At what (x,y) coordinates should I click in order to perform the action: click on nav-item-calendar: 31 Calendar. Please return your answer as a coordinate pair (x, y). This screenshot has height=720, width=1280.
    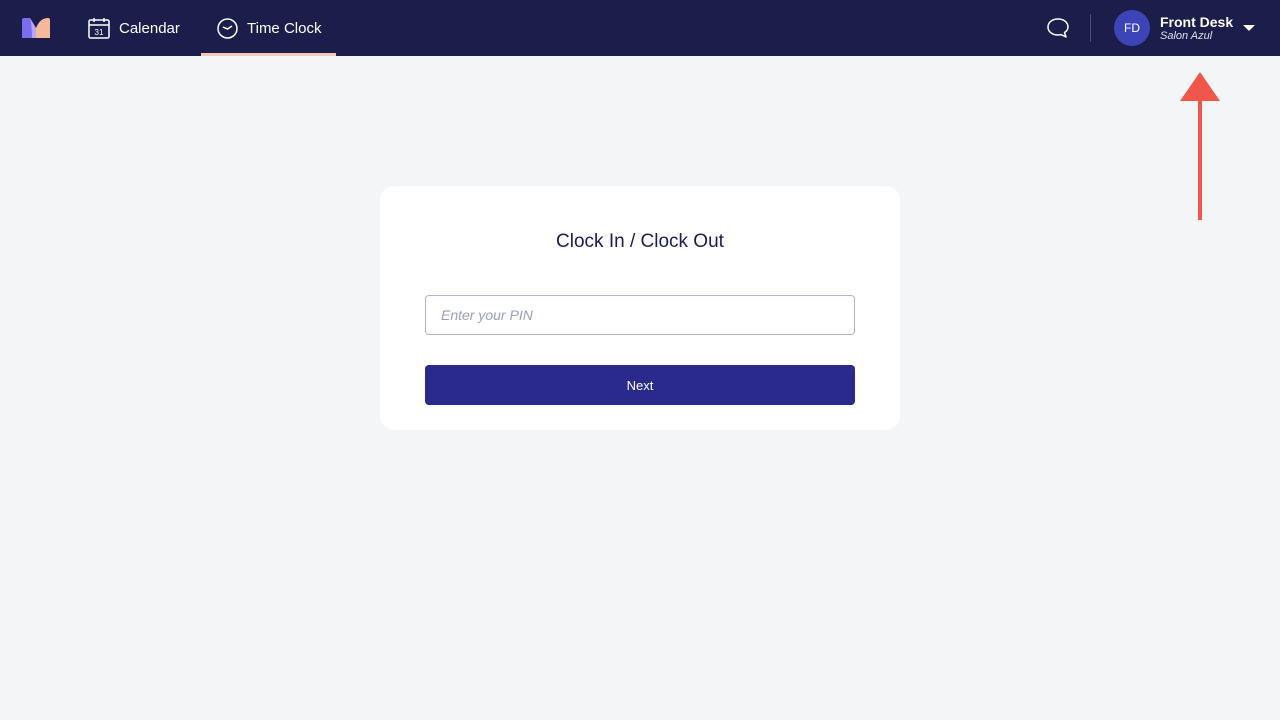
    Looking at the image, I should click on (134, 28).